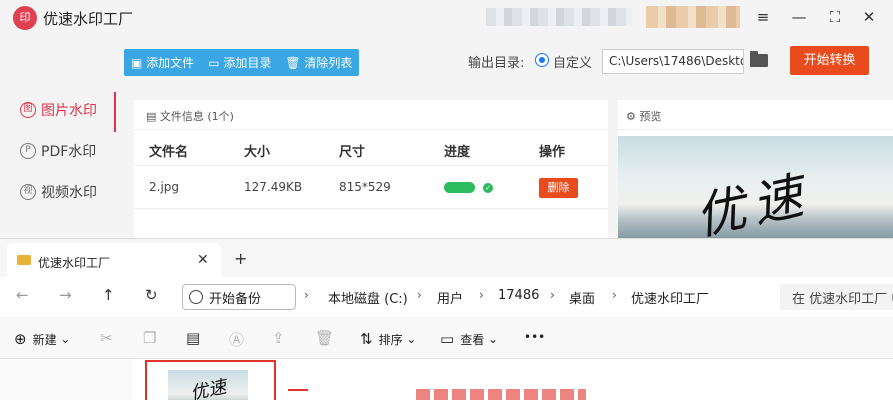 The width and height of the screenshot is (893, 400). What do you see at coordinates (488, 188) in the screenshot?
I see `check-icon: ✓` at bounding box center [488, 188].